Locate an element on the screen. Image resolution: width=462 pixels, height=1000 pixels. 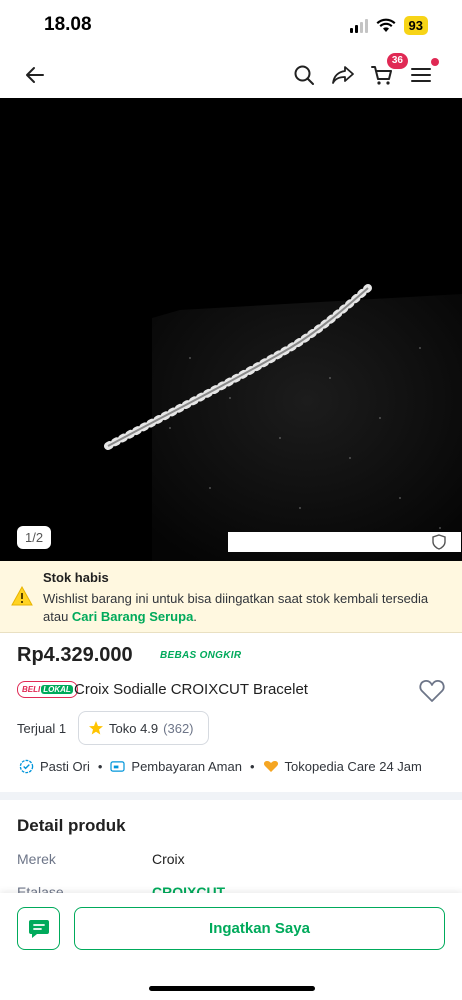
wishlist-heart-icon is located at coordinates (432, 691).